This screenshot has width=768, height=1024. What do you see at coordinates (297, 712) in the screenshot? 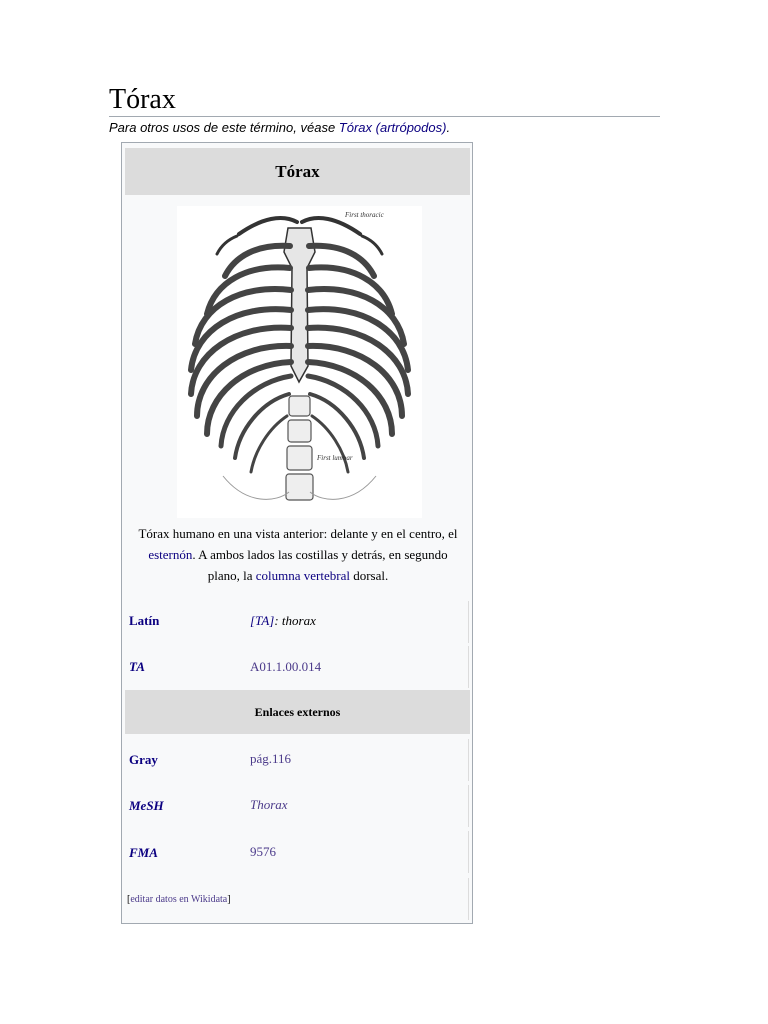
I see `section-header-external-links: Enlaces externos` at bounding box center [297, 712].